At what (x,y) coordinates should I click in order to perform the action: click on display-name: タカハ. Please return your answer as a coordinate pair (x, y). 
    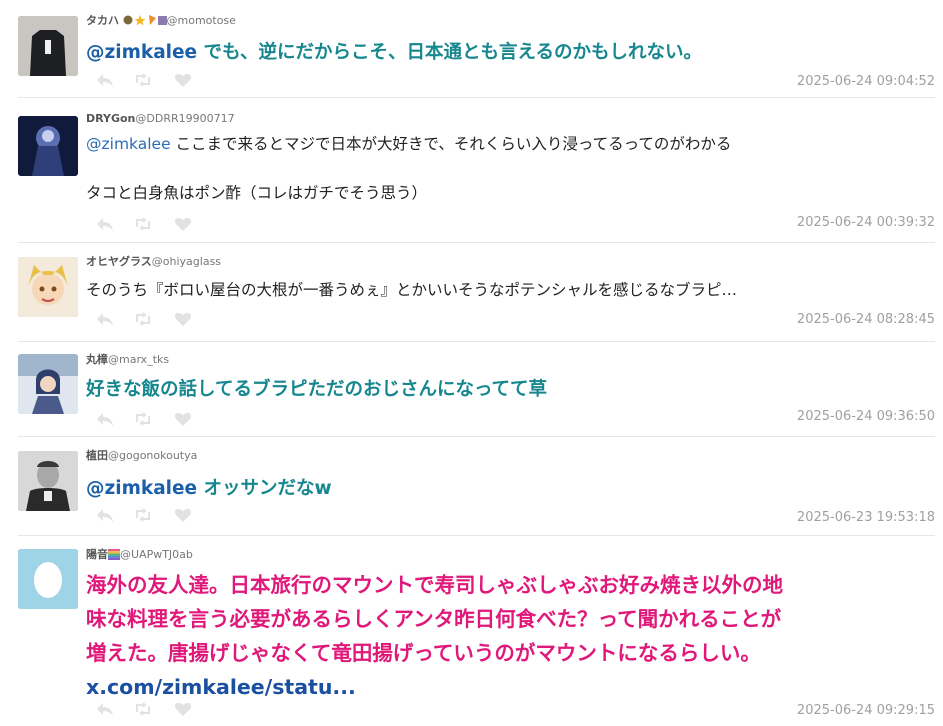
    Looking at the image, I should click on (102, 20).